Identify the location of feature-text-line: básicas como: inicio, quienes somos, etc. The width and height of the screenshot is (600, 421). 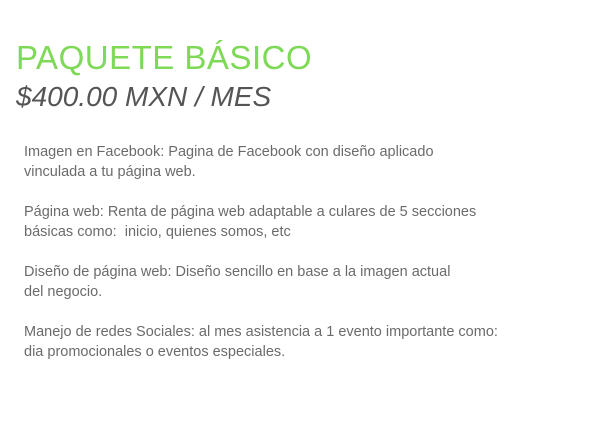
(157, 232).